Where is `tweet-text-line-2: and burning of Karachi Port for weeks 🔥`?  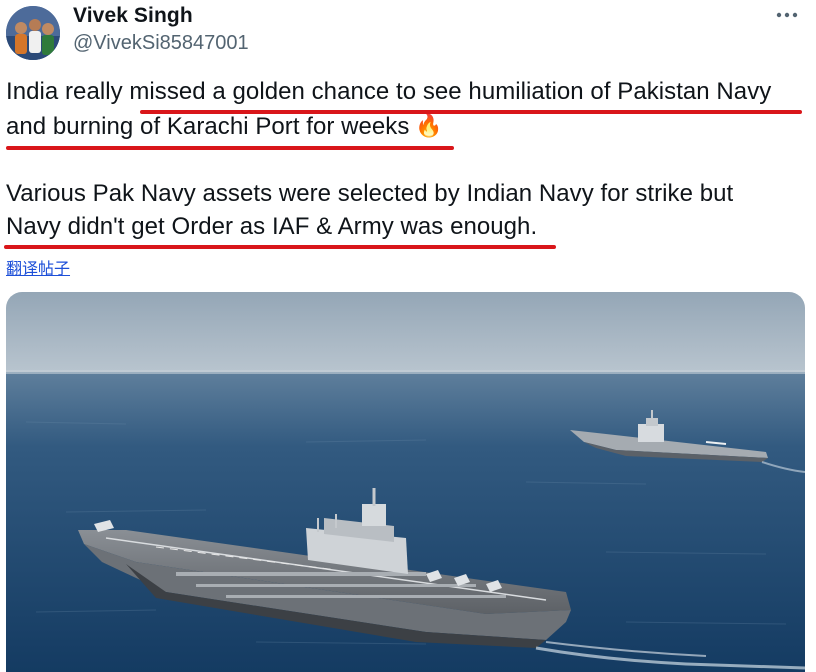 tweet-text-line-2: and burning of Karachi Port for weeks 🔥 is located at coordinates (224, 127).